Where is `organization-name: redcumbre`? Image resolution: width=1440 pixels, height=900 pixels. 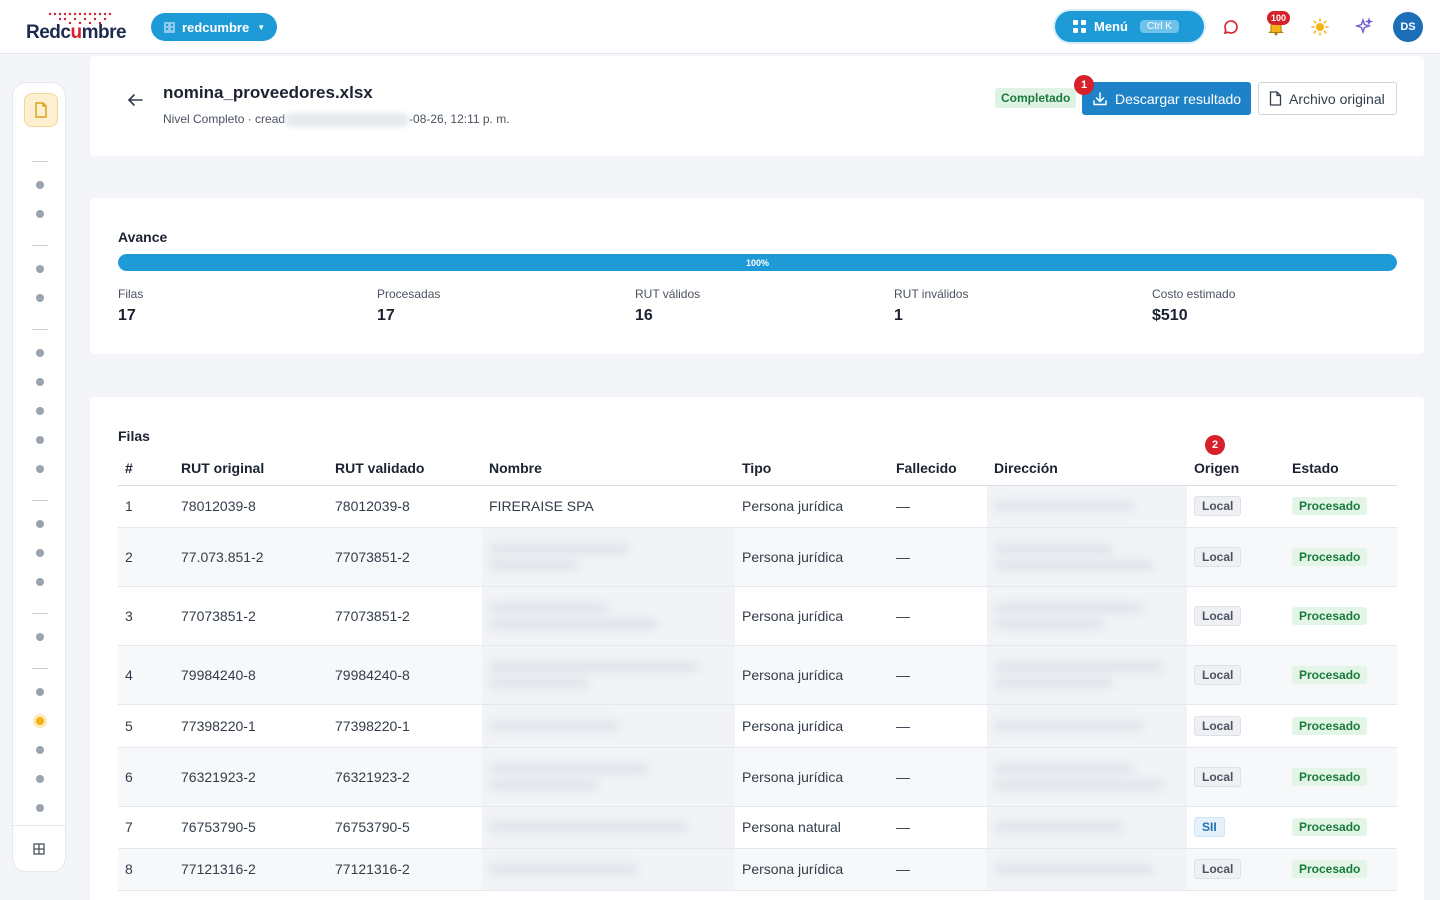 organization-name: redcumbre is located at coordinates (216, 27).